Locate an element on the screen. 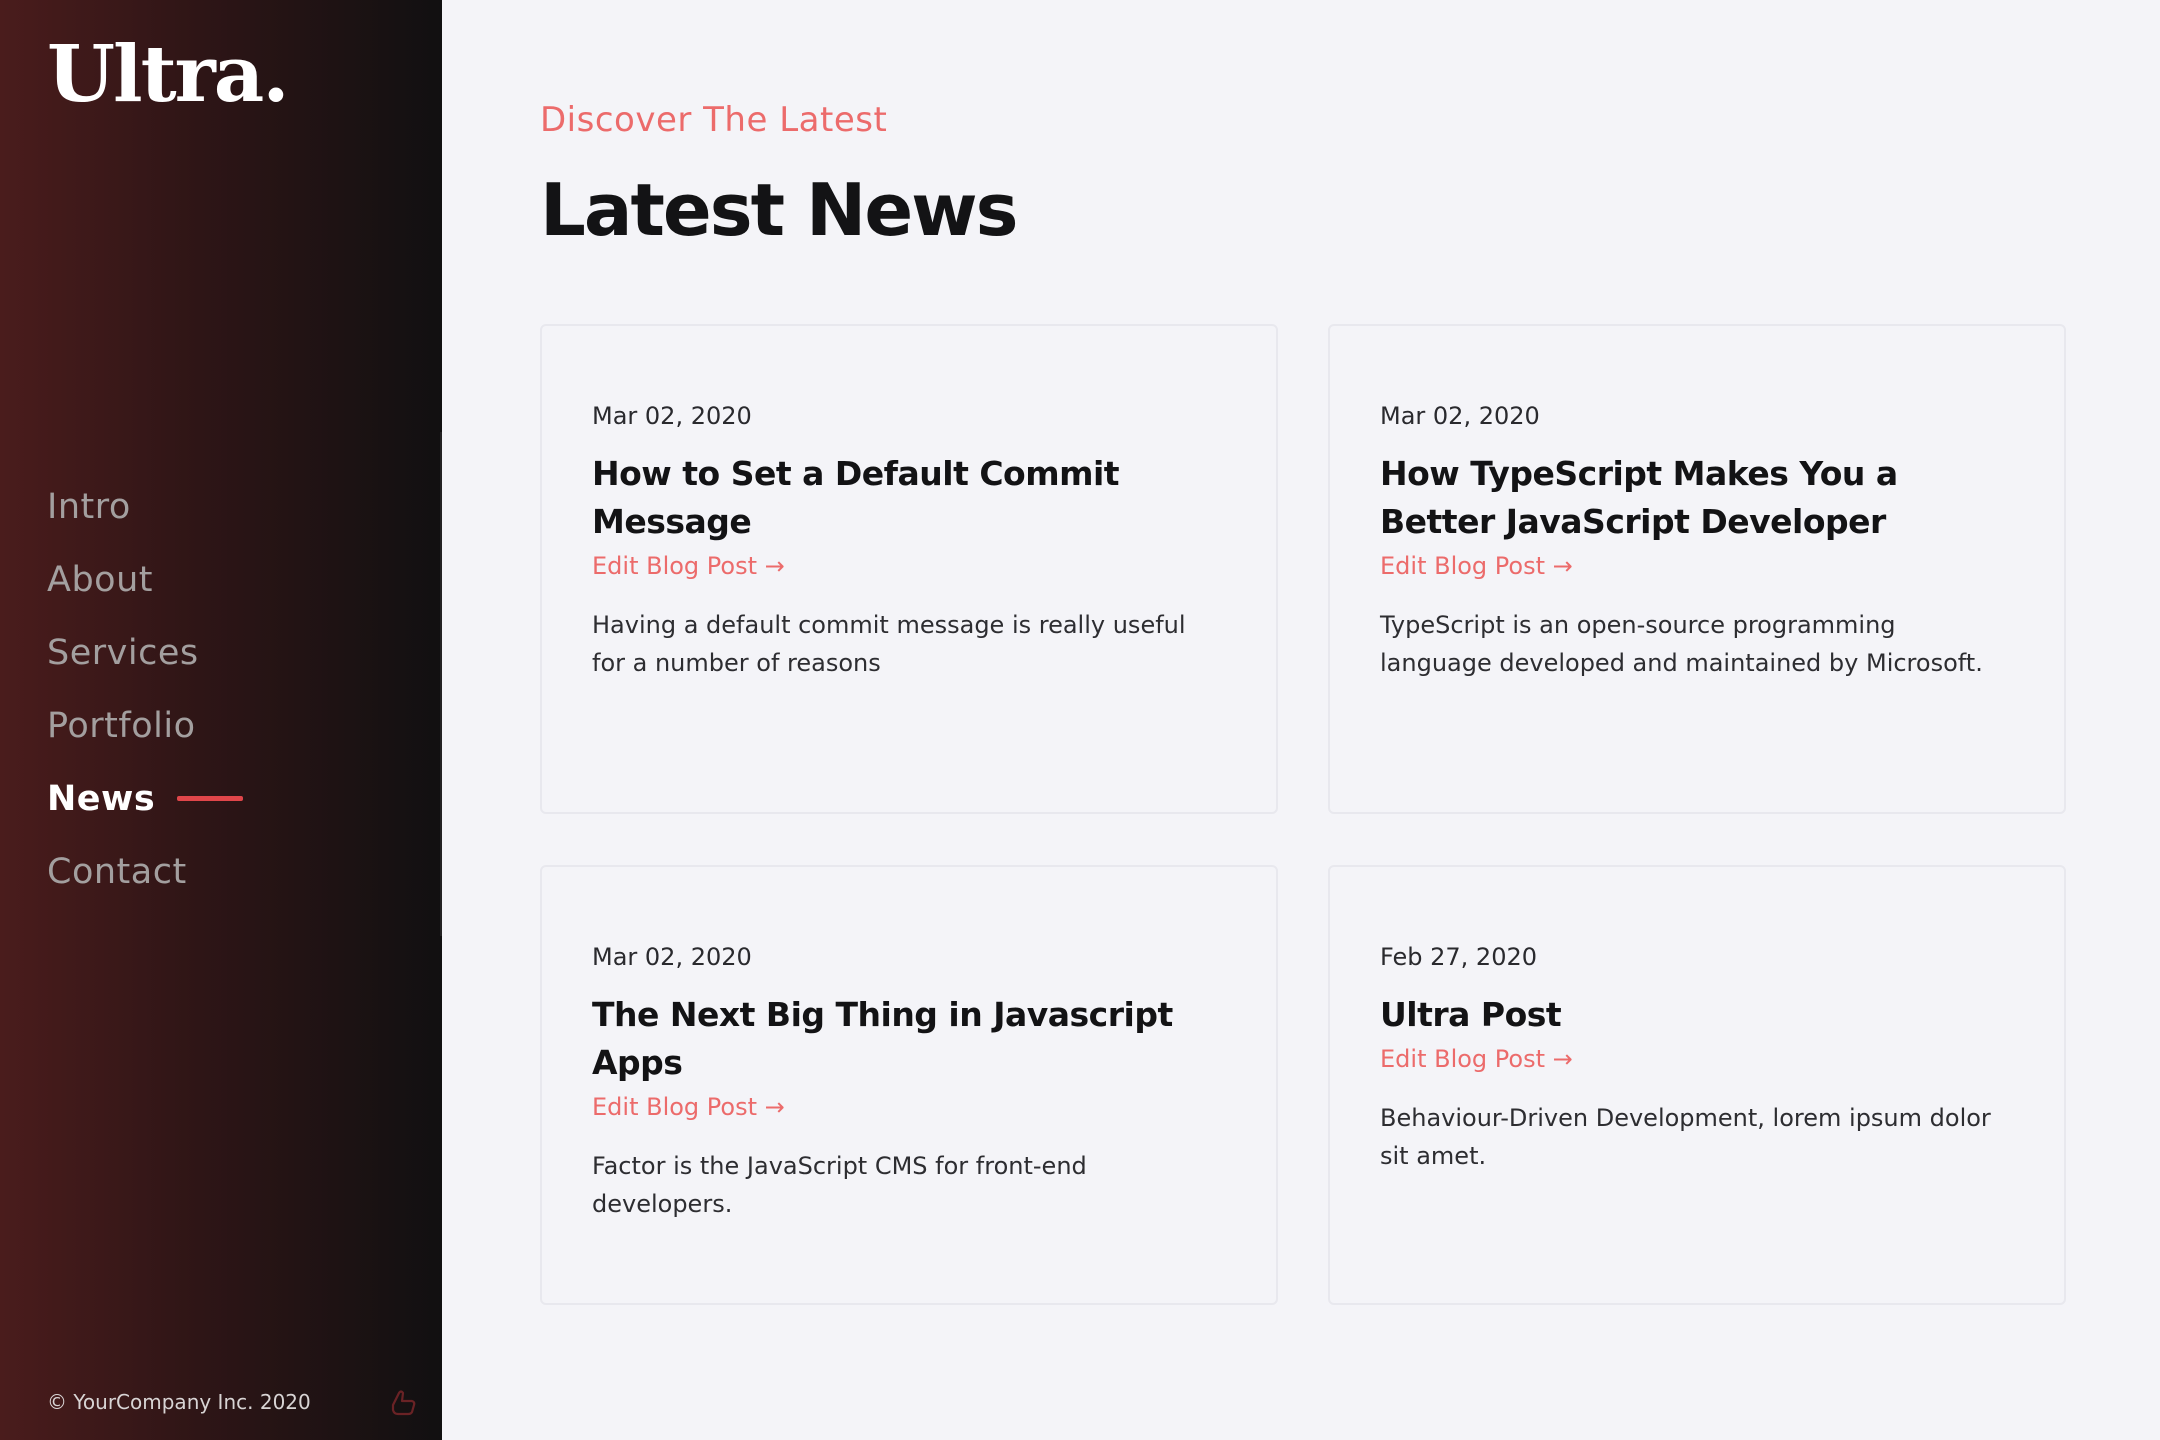  active-indicator is located at coordinates (210, 798).